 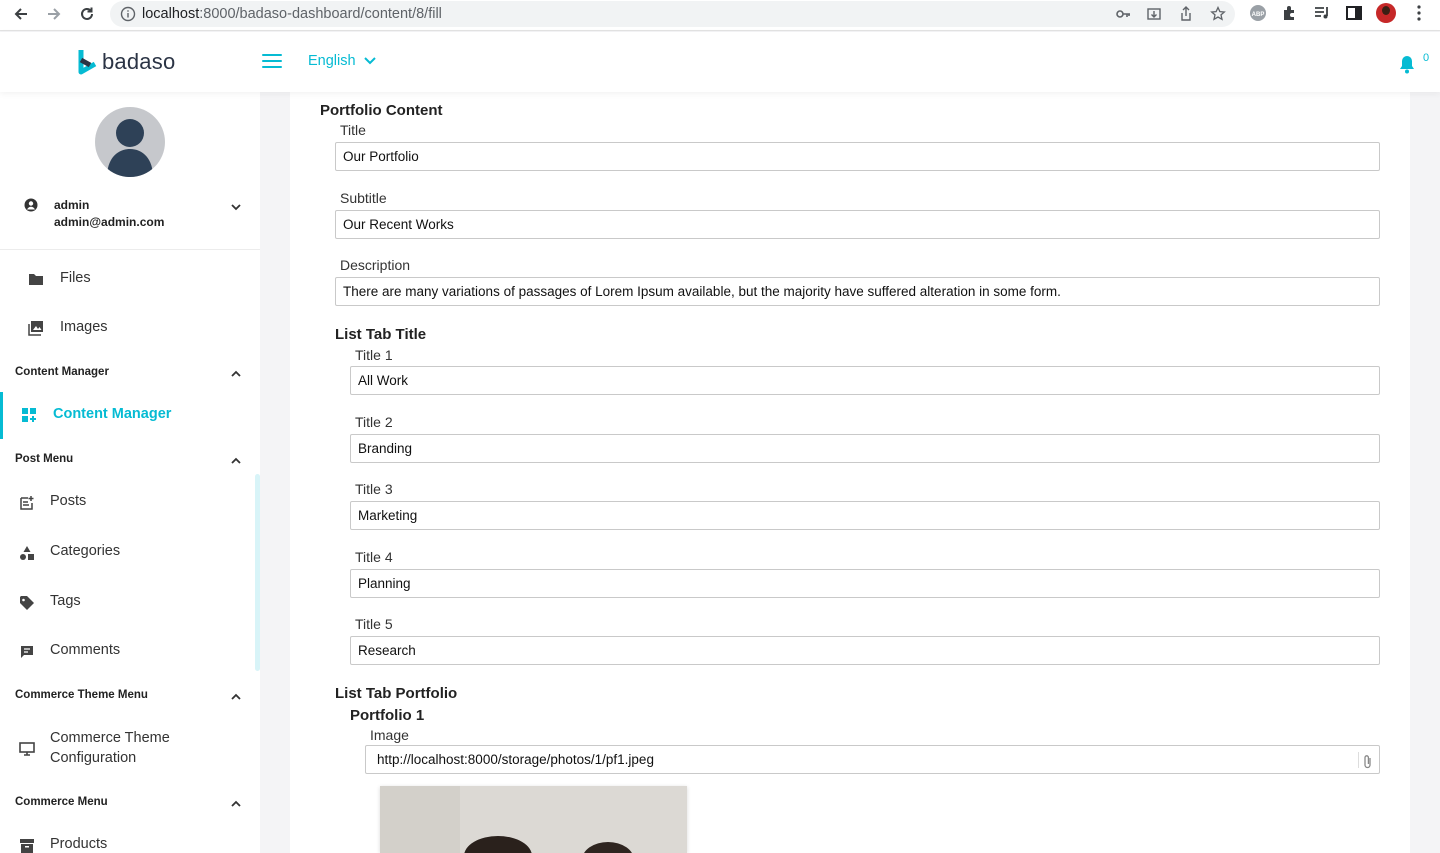 What do you see at coordinates (865, 448) in the screenshot?
I see `tab-title-2-input: Branding` at bounding box center [865, 448].